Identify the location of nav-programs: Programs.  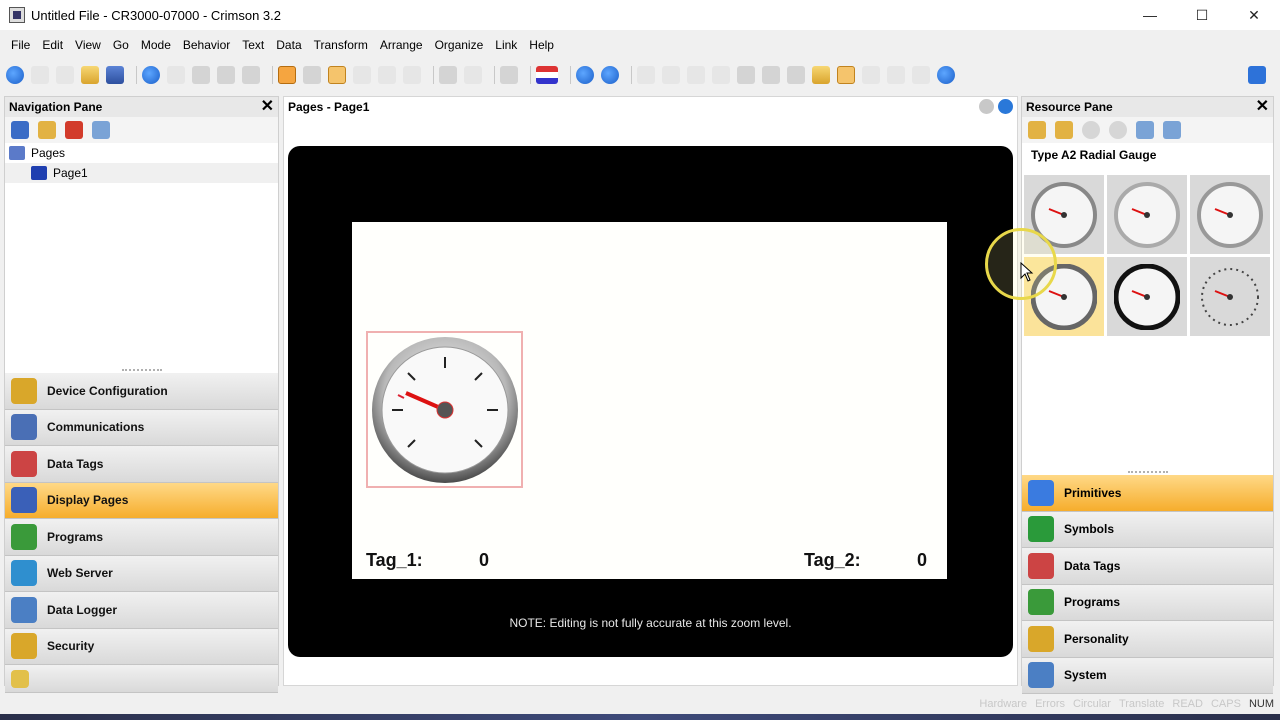
(141, 537).